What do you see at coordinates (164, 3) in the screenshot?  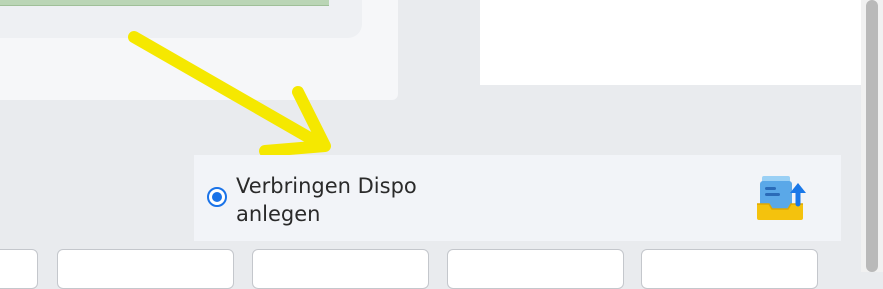 I see `status-bar-green` at bounding box center [164, 3].